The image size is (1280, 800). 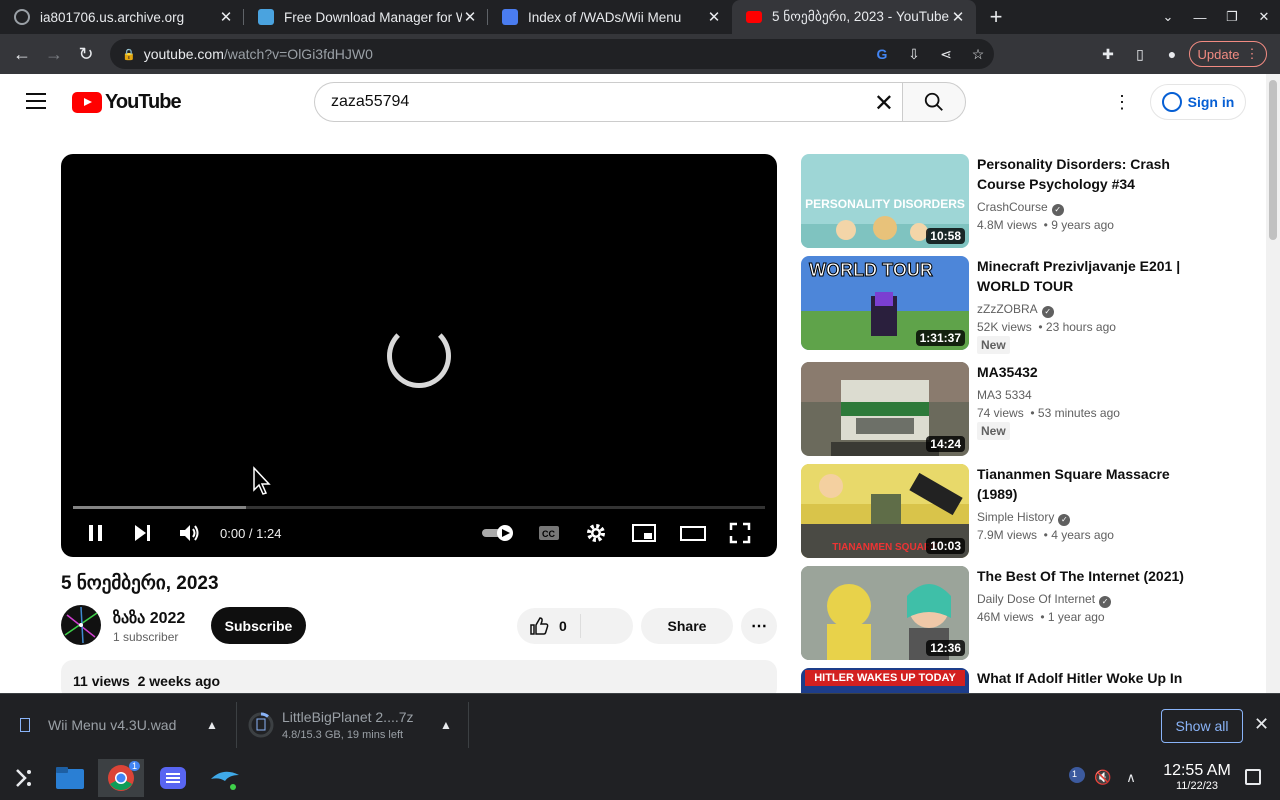 I want to click on hamburger-menu-icon, so click(x=36, y=103).